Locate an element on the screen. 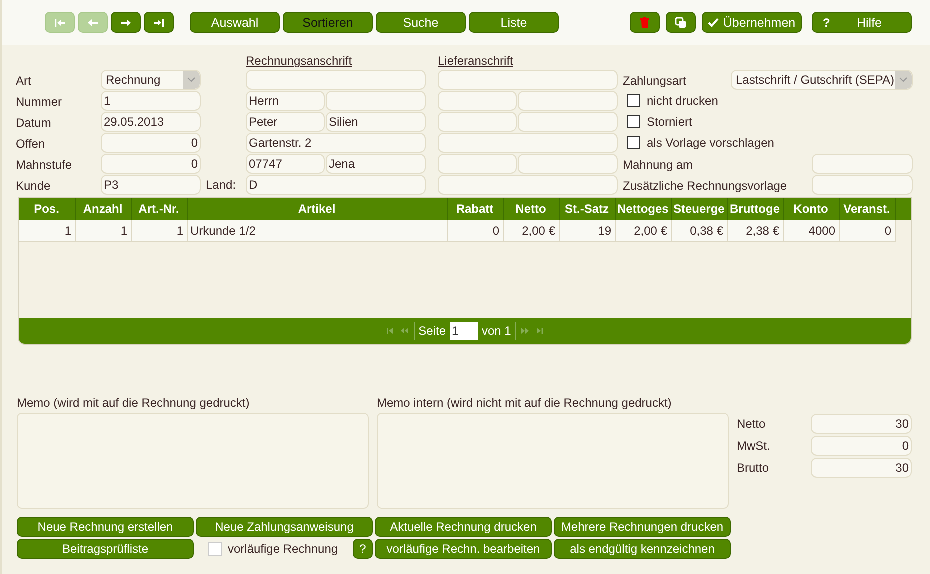 The height and width of the screenshot is (574, 930). input-field: Jena is located at coordinates (376, 164).